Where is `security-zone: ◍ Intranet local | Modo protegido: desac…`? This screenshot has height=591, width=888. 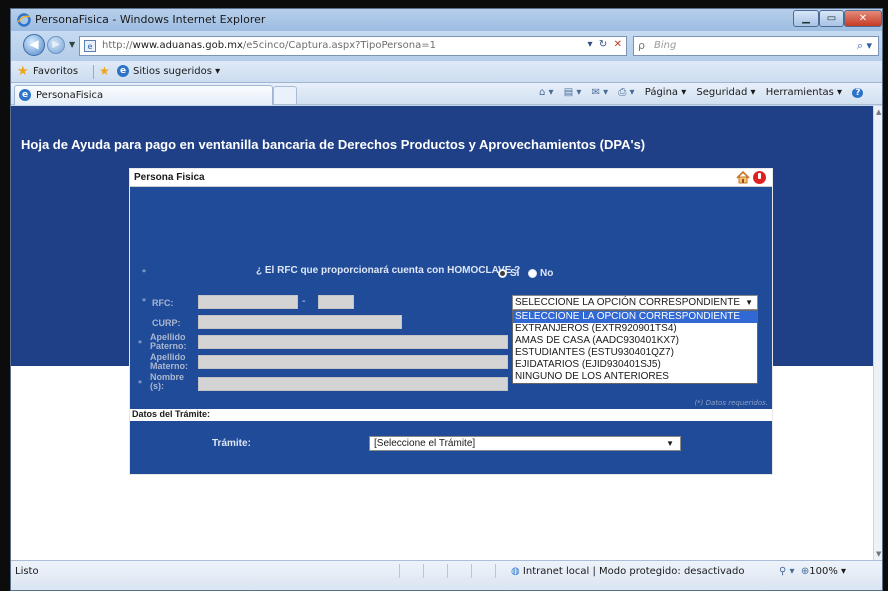
security-zone: ◍ Intranet local | Modo protegido: desac… is located at coordinates (628, 571).